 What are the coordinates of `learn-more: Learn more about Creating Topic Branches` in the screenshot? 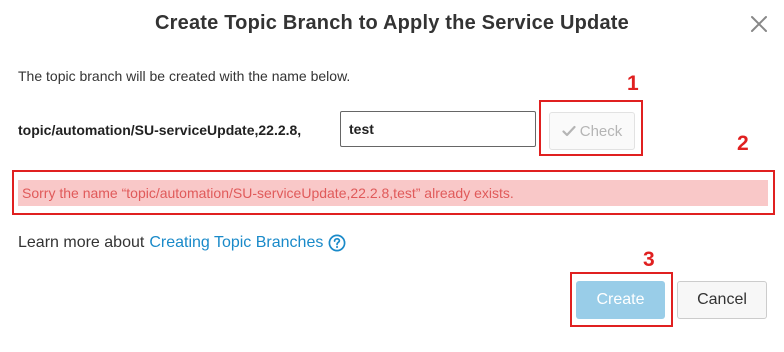 It's located at (182, 243).